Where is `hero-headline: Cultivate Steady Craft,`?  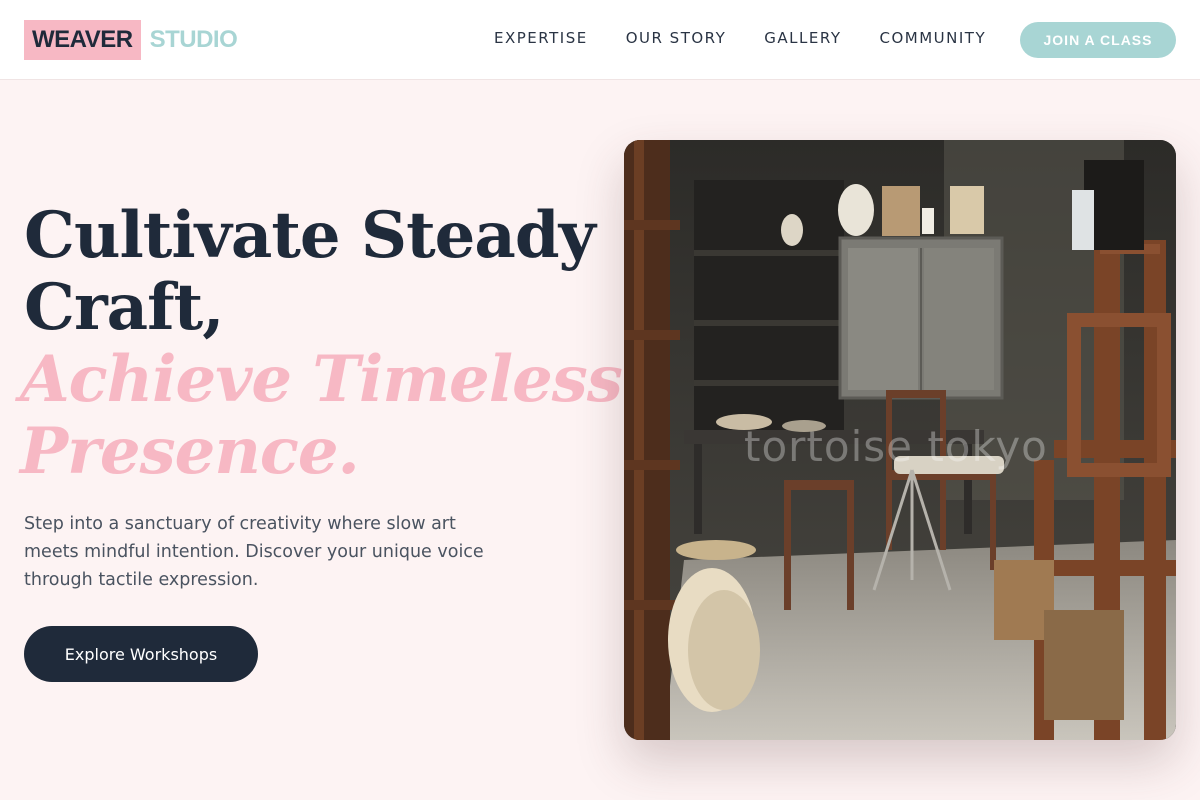 hero-headline: Cultivate Steady Craft, is located at coordinates (310, 271).